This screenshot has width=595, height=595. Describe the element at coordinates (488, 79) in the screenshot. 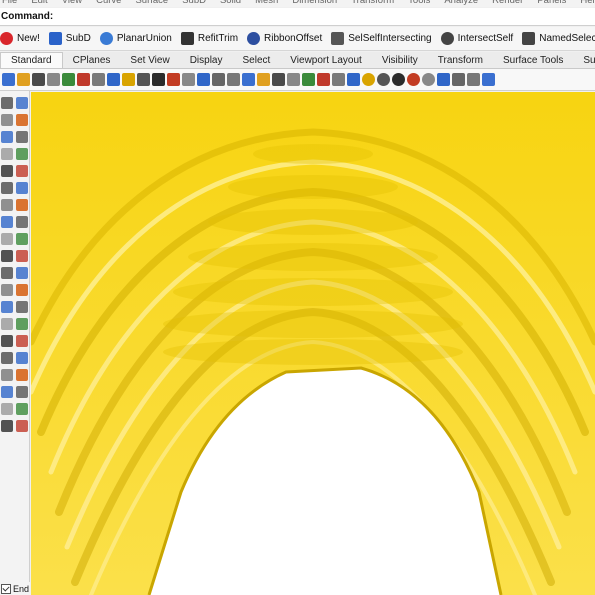

I see `arrow-more-icon` at that location.